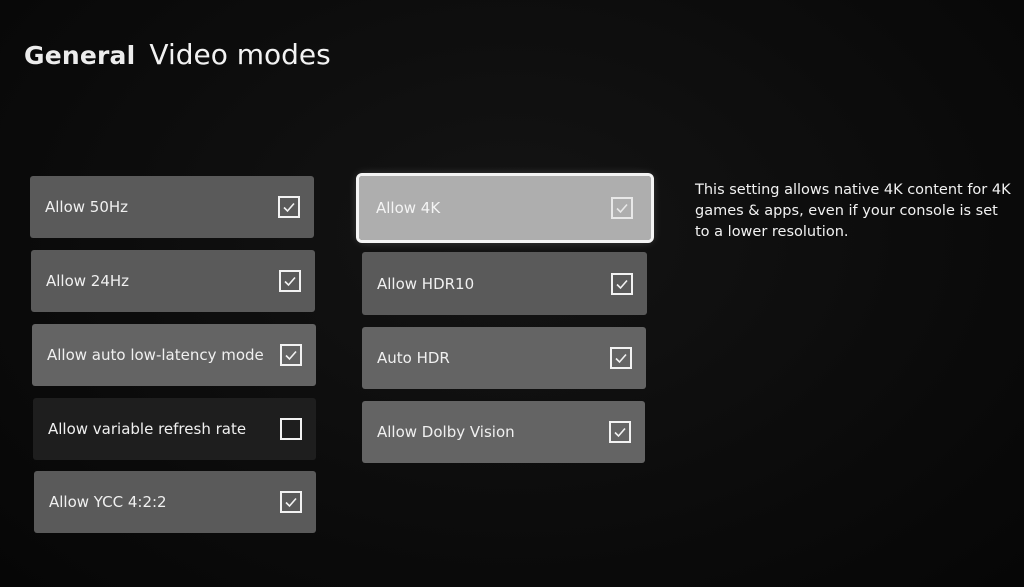 This screenshot has height=587, width=1024. Describe the element at coordinates (446, 432) in the screenshot. I see `toggle-label: Allow Dolby Vision` at that location.